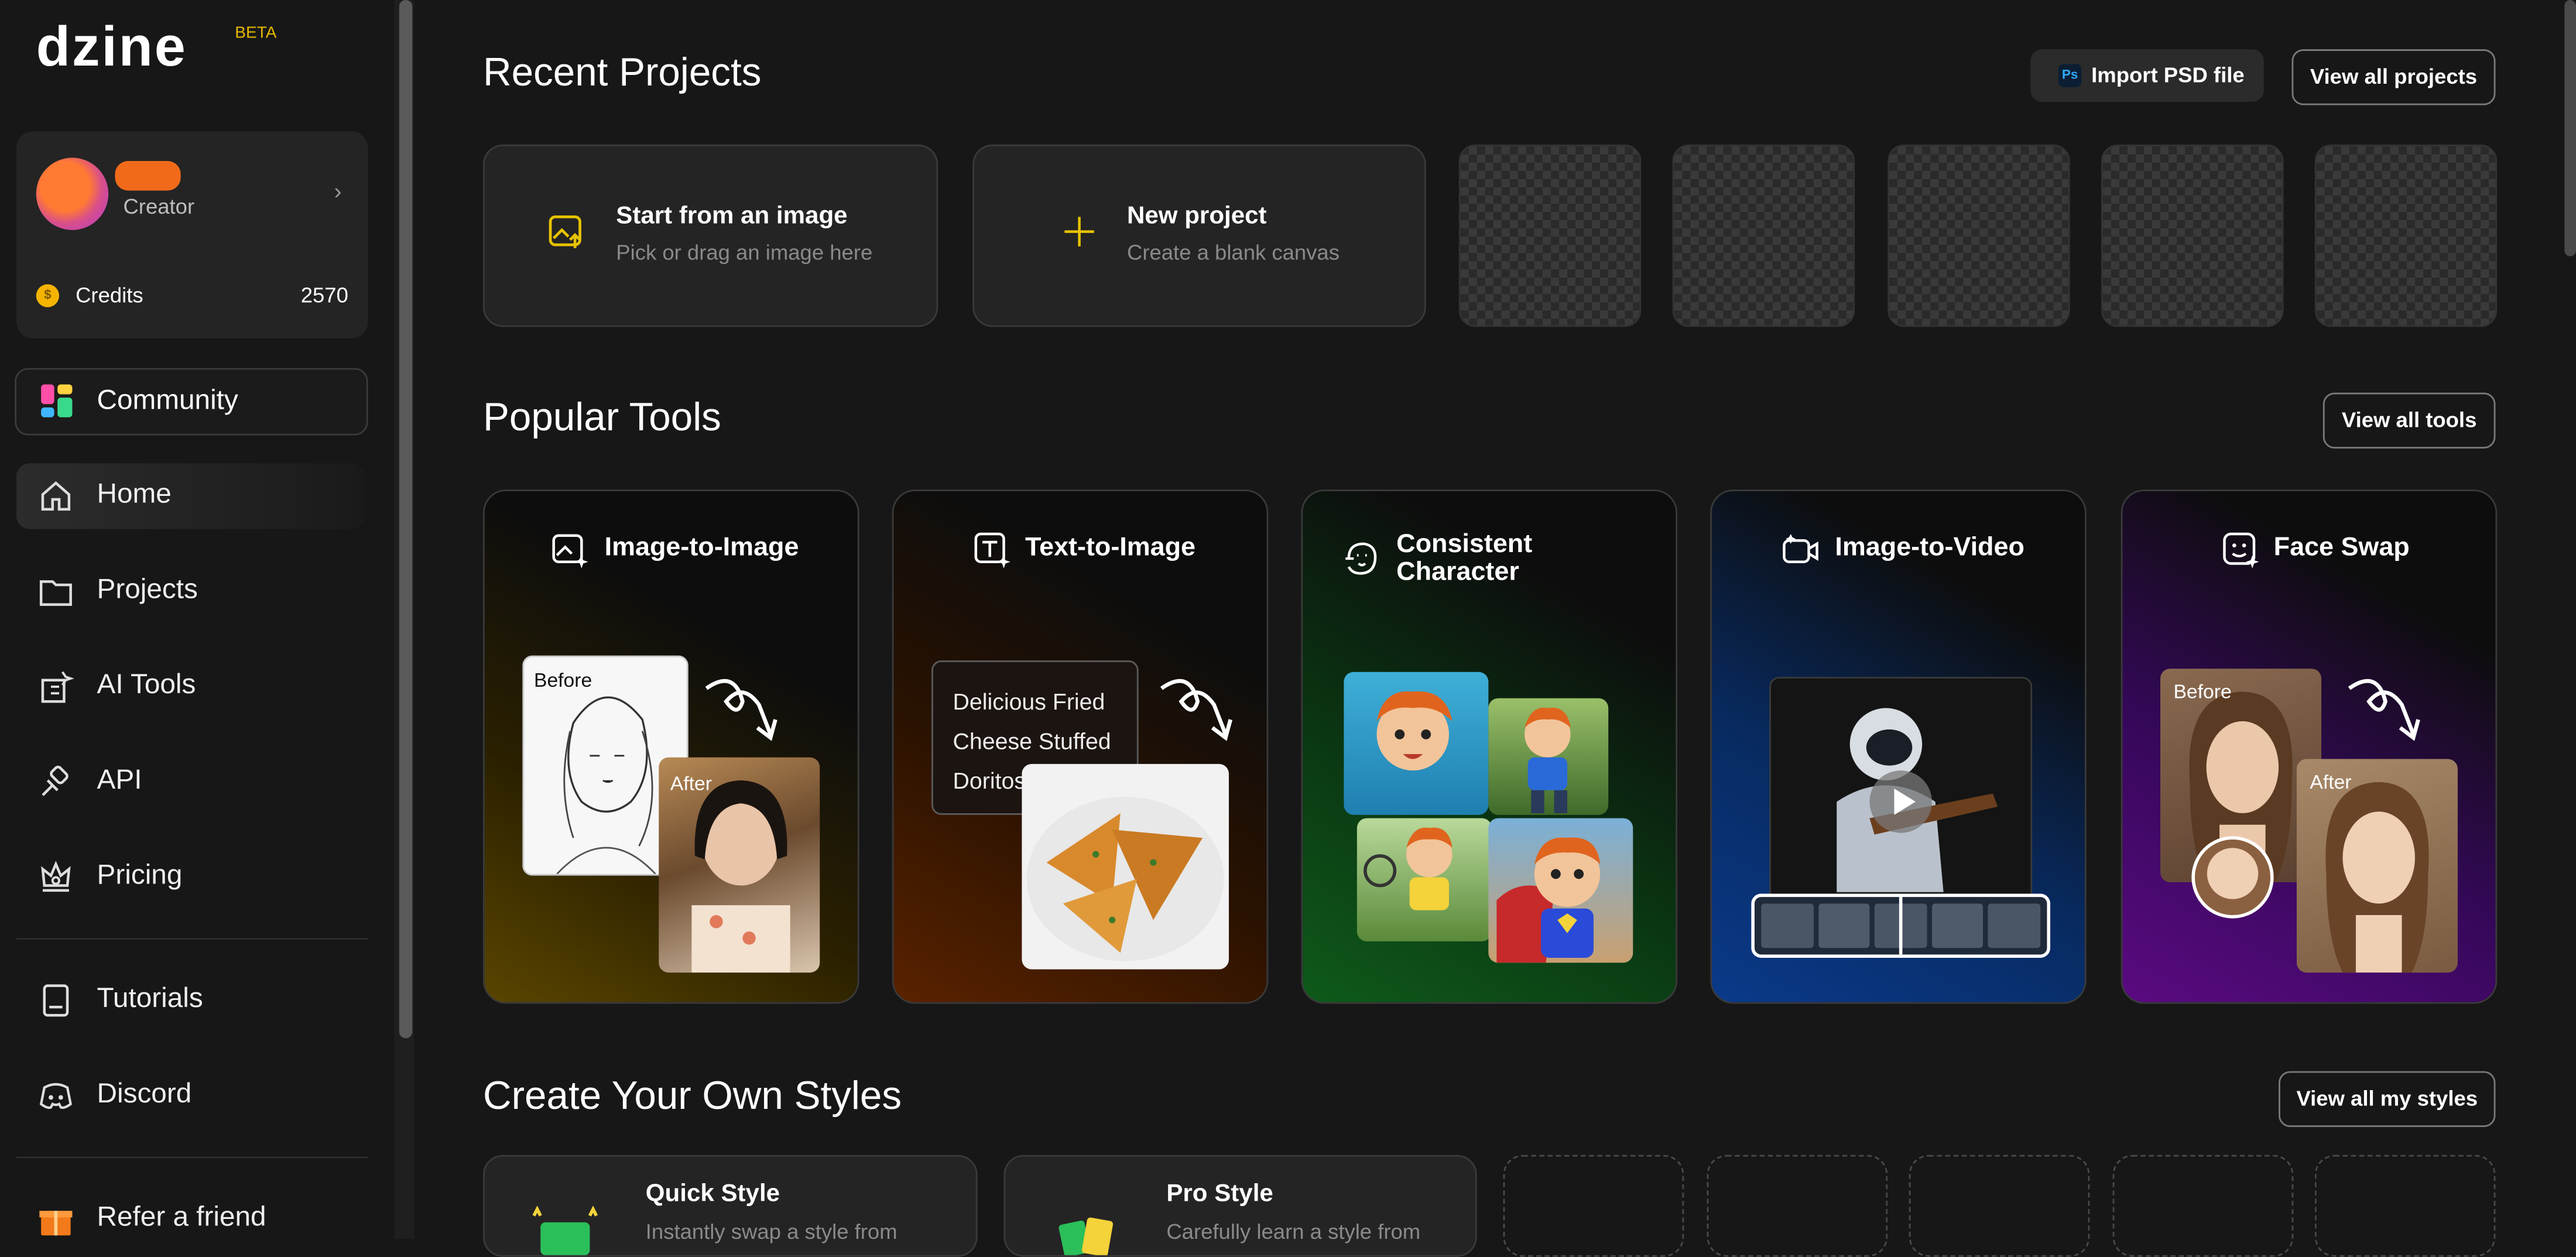 The height and width of the screenshot is (1257, 2576). What do you see at coordinates (565, 232) in the screenshot?
I see `image-upload-icon` at bounding box center [565, 232].